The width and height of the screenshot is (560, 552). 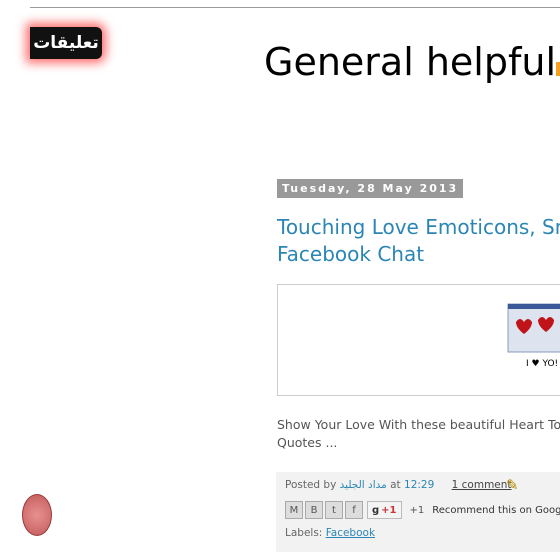 I want to click on image-caption: I ♥ YO!, so click(x=542, y=364).